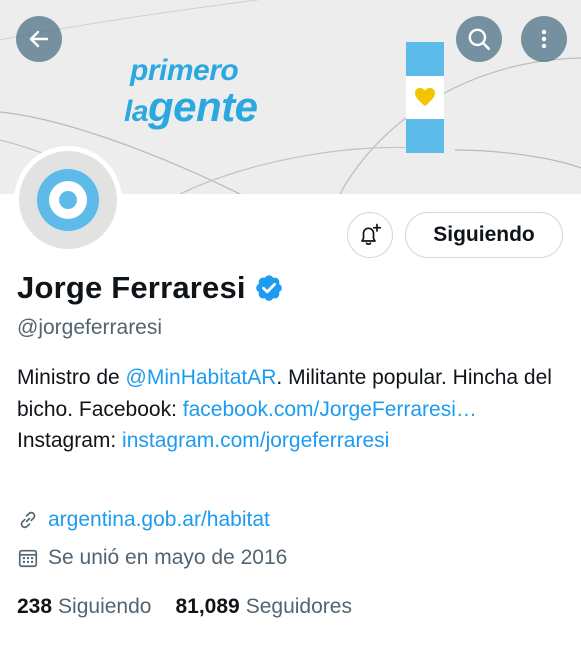 The width and height of the screenshot is (581, 647). I want to click on profile-name-row: Jorge Ferraresi, so click(150, 288).